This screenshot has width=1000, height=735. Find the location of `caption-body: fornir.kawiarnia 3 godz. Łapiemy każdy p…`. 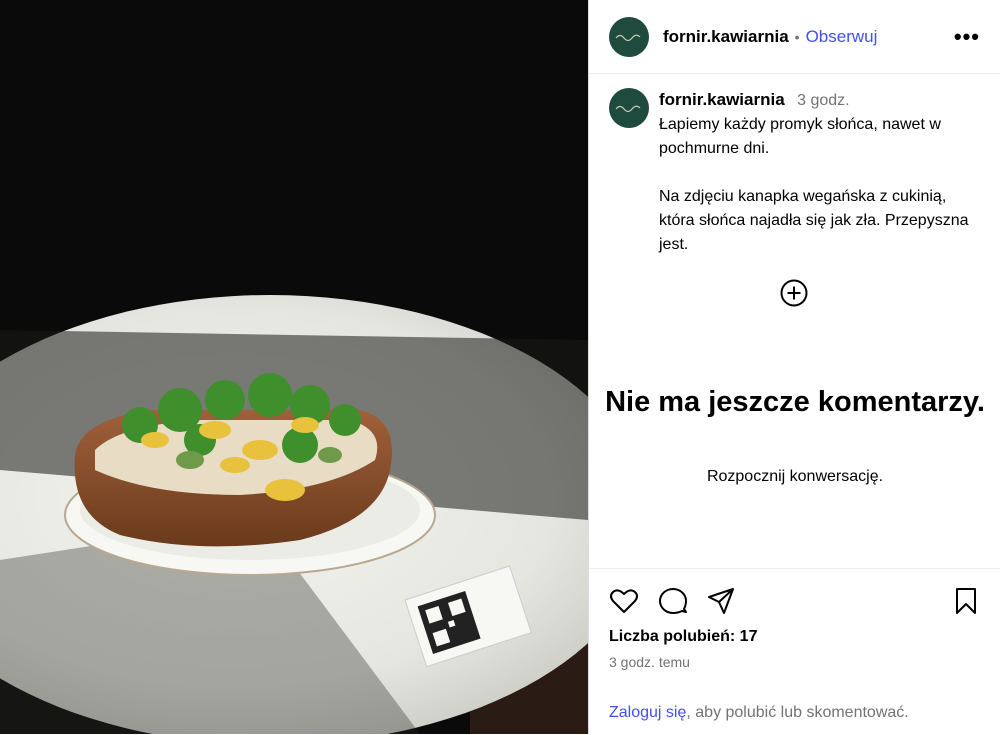

caption-body: fornir.kawiarnia 3 godz. Łapiemy każdy p… is located at coordinates (819, 172).